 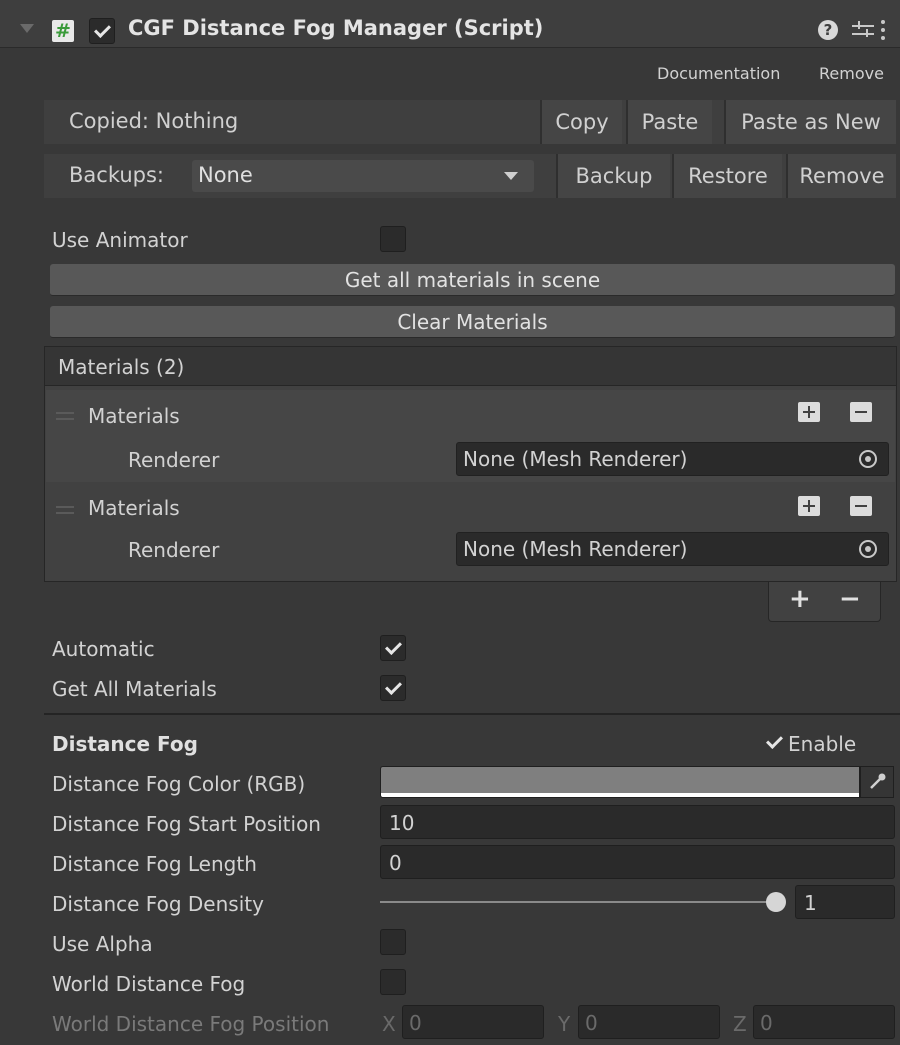 What do you see at coordinates (402, 823) in the screenshot?
I see `fog-start-value: 10` at bounding box center [402, 823].